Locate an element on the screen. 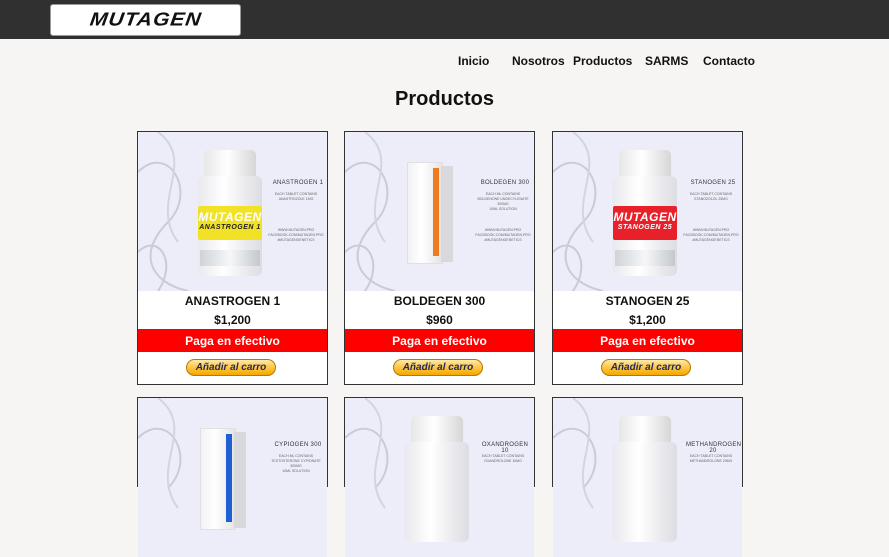  image-product-label: METHANDROGEN 20 is located at coordinates (714, 448).